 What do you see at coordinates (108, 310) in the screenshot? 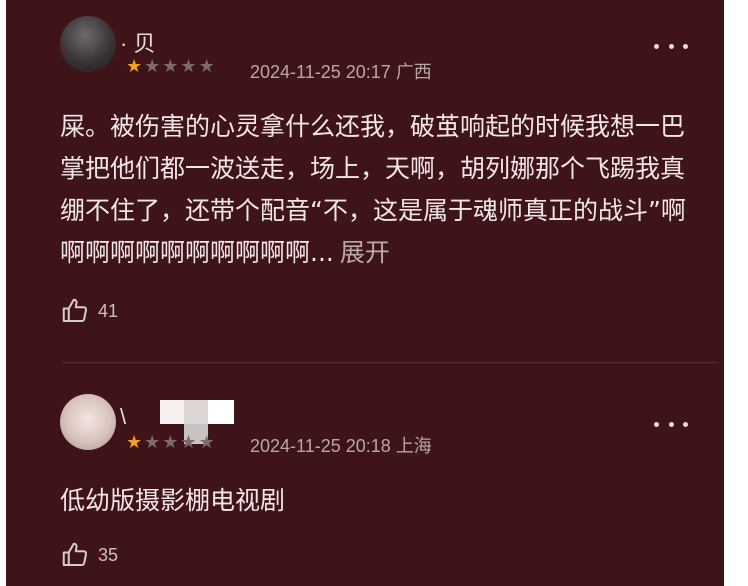
I see `like-count: 41` at bounding box center [108, 310].